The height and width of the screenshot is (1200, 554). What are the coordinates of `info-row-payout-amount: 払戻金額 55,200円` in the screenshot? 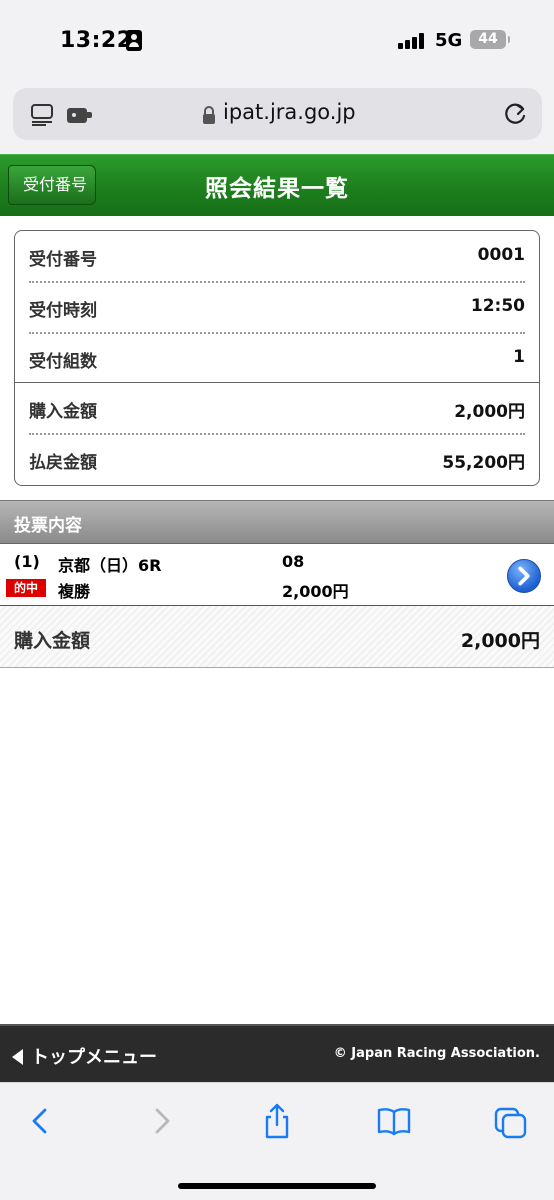 It's located at (277, 459).